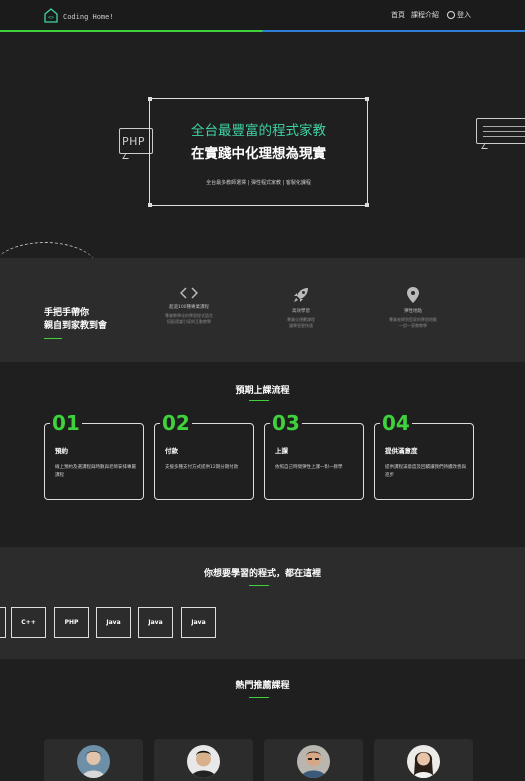 The width and height of the screenshot is (525, 781). Describe the element at coordinates (259, 585) in the screenshot. I see `languages-title-underline` at that location.